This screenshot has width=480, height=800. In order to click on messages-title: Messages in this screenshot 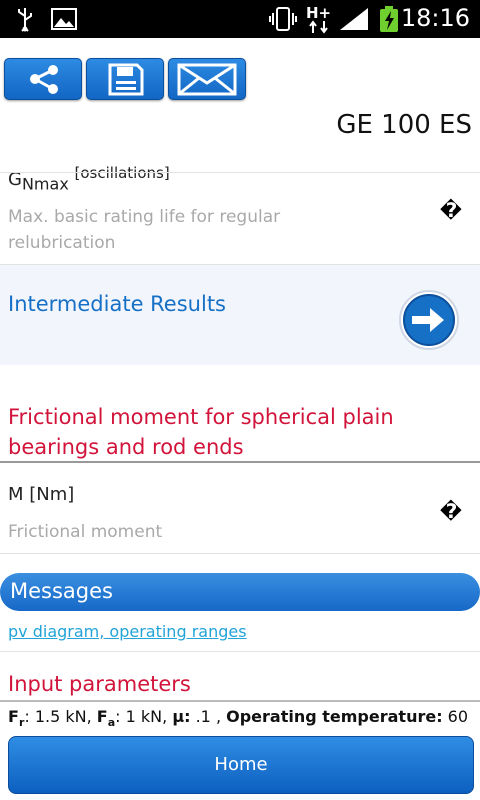, I will do `click(61, 591)`.